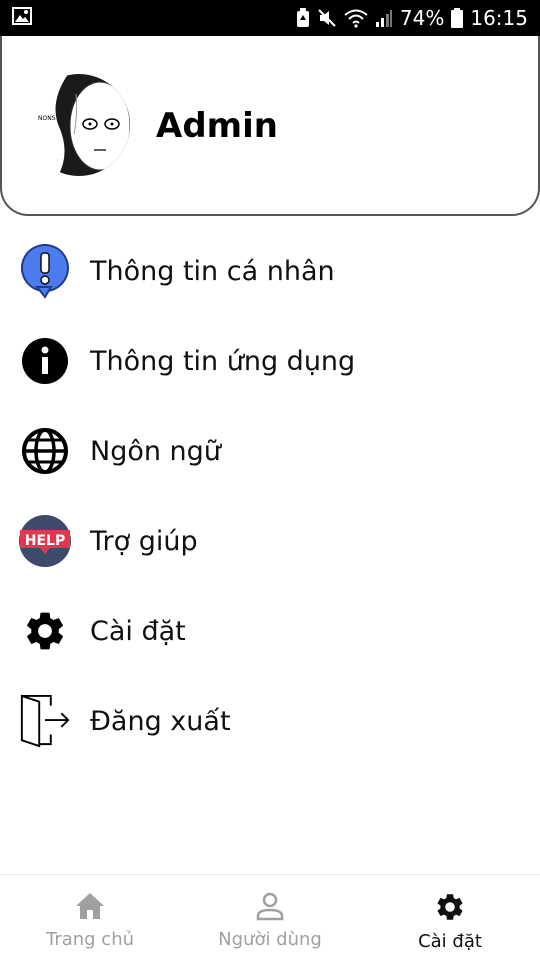 The height and width of the screenshot is (960, 540). Describe the element at coordinates (160, 721) in the screenshot. I see `menu-label-logout: Đăng xuất` at that location.